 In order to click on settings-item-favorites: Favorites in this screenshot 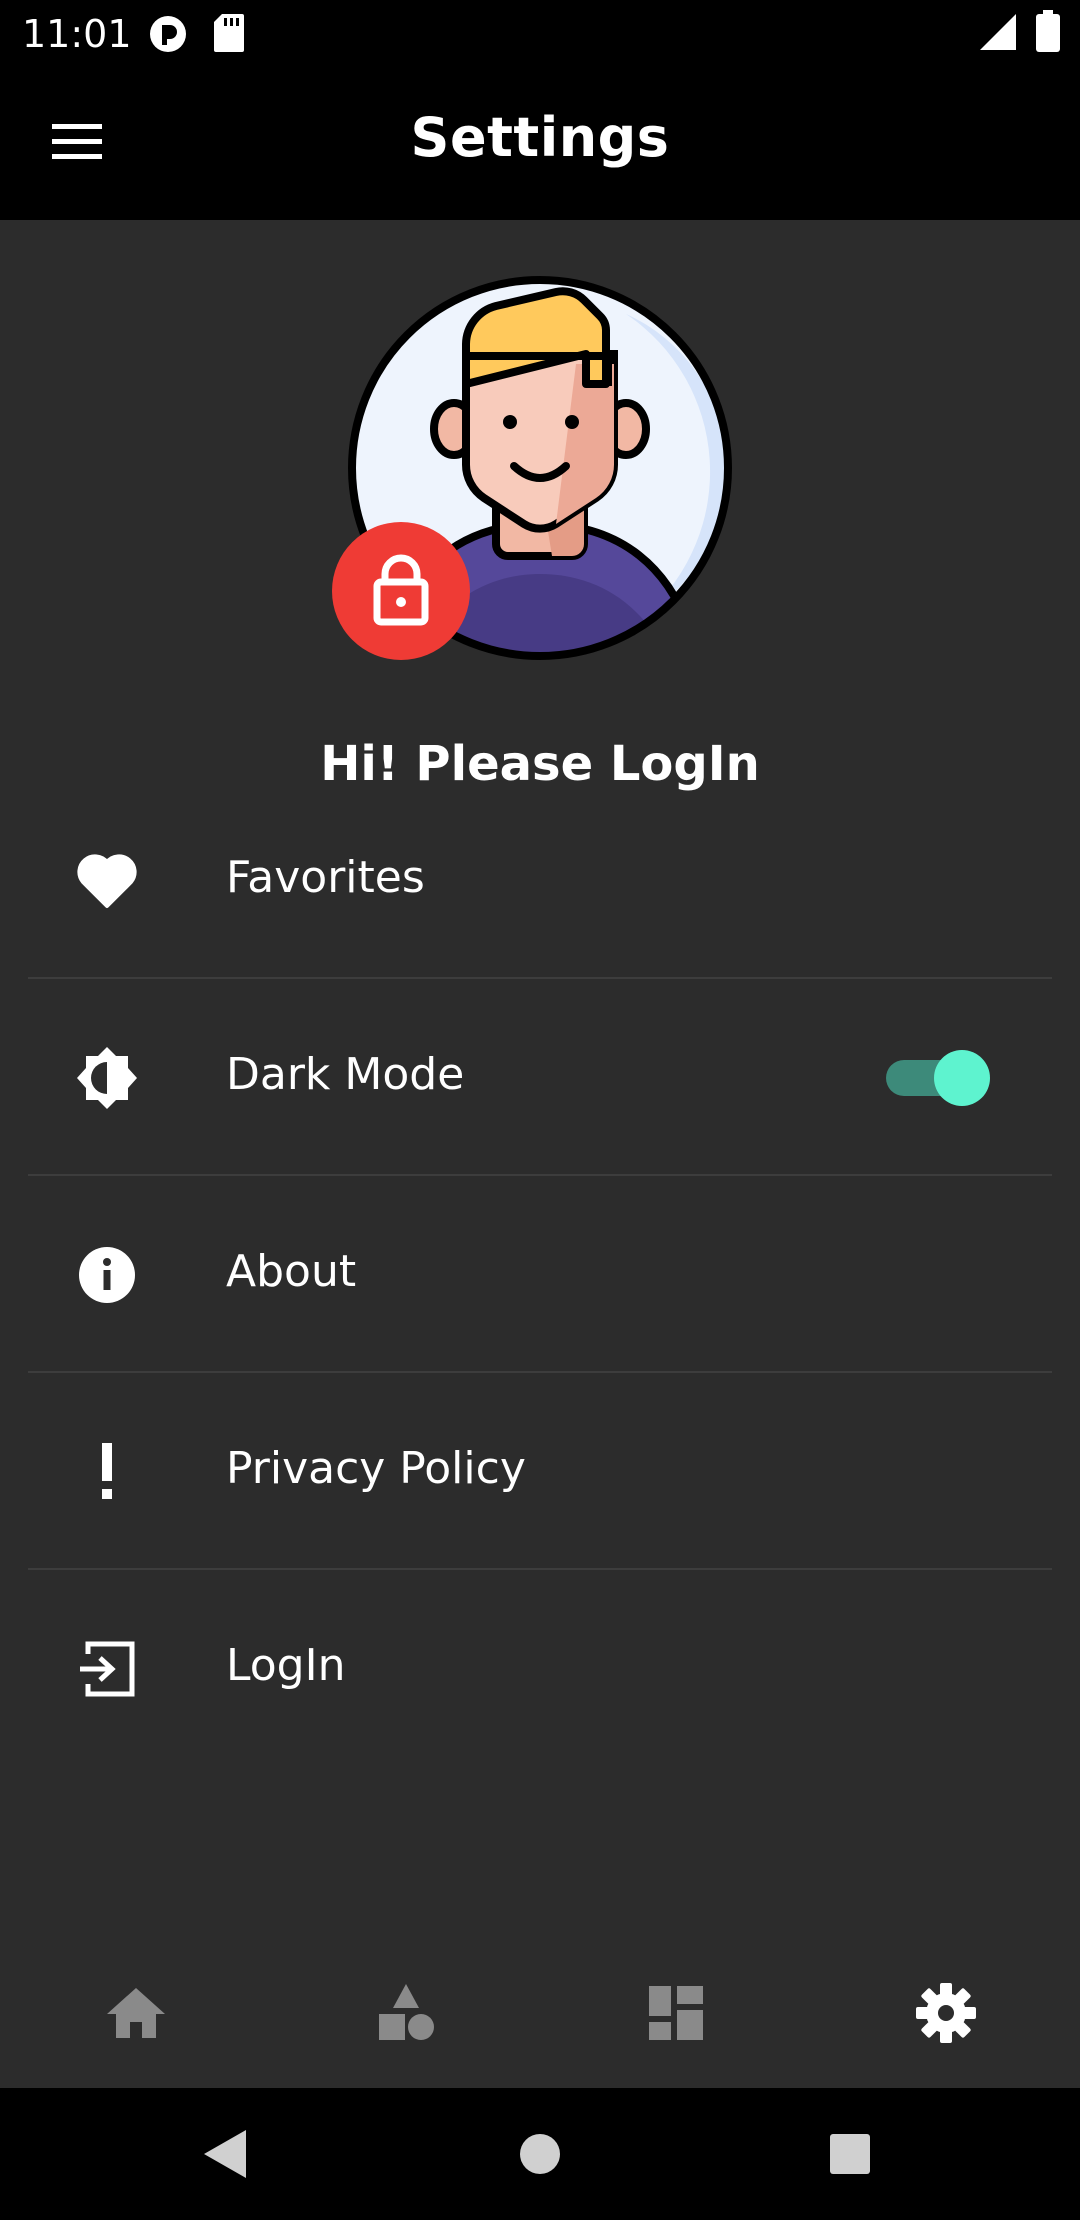, I will do `click(540, 880)`.